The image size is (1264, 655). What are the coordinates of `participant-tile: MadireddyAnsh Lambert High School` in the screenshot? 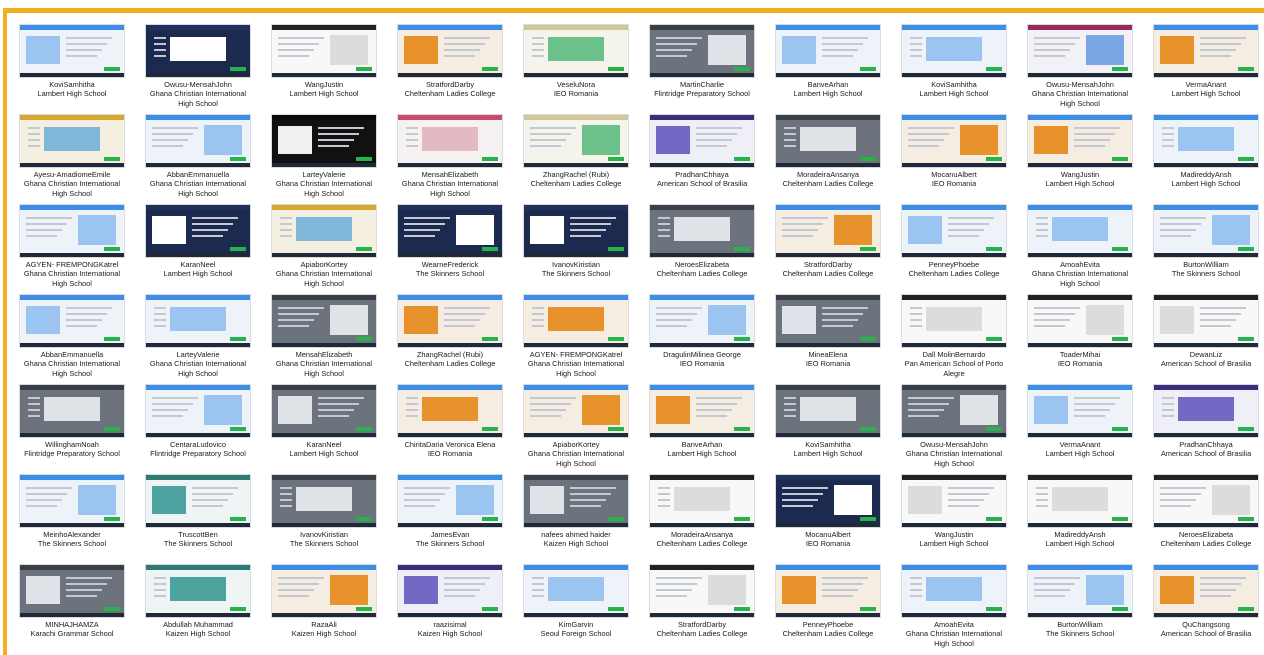 It's located at (1080, 520).